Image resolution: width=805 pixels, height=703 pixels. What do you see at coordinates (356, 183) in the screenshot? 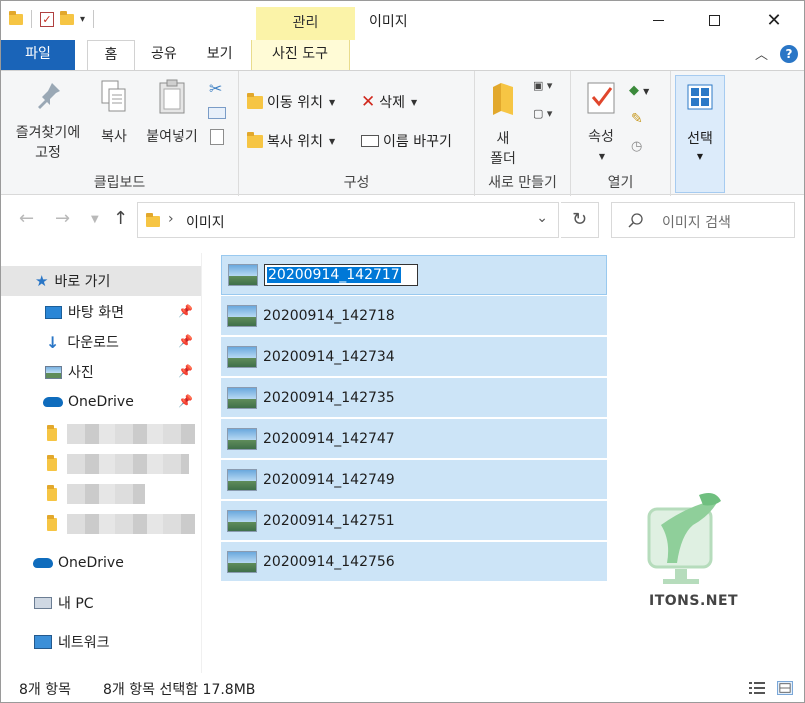
I see `organize-group-label: 구성` at bounding box center [356, 183].